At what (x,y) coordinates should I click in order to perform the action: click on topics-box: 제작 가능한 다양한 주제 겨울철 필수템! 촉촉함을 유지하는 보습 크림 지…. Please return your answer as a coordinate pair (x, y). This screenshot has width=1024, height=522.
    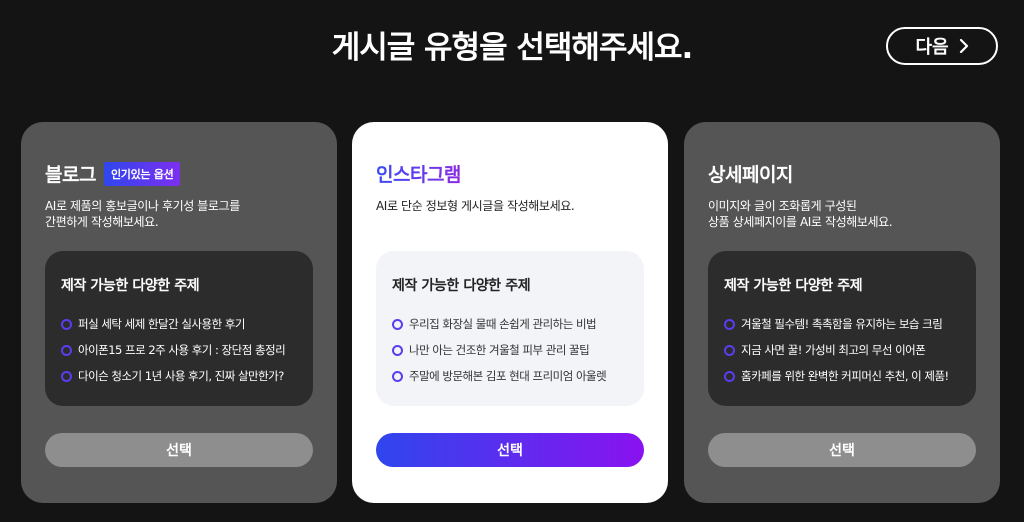
    Looking at the image, I should click on (842, 328).